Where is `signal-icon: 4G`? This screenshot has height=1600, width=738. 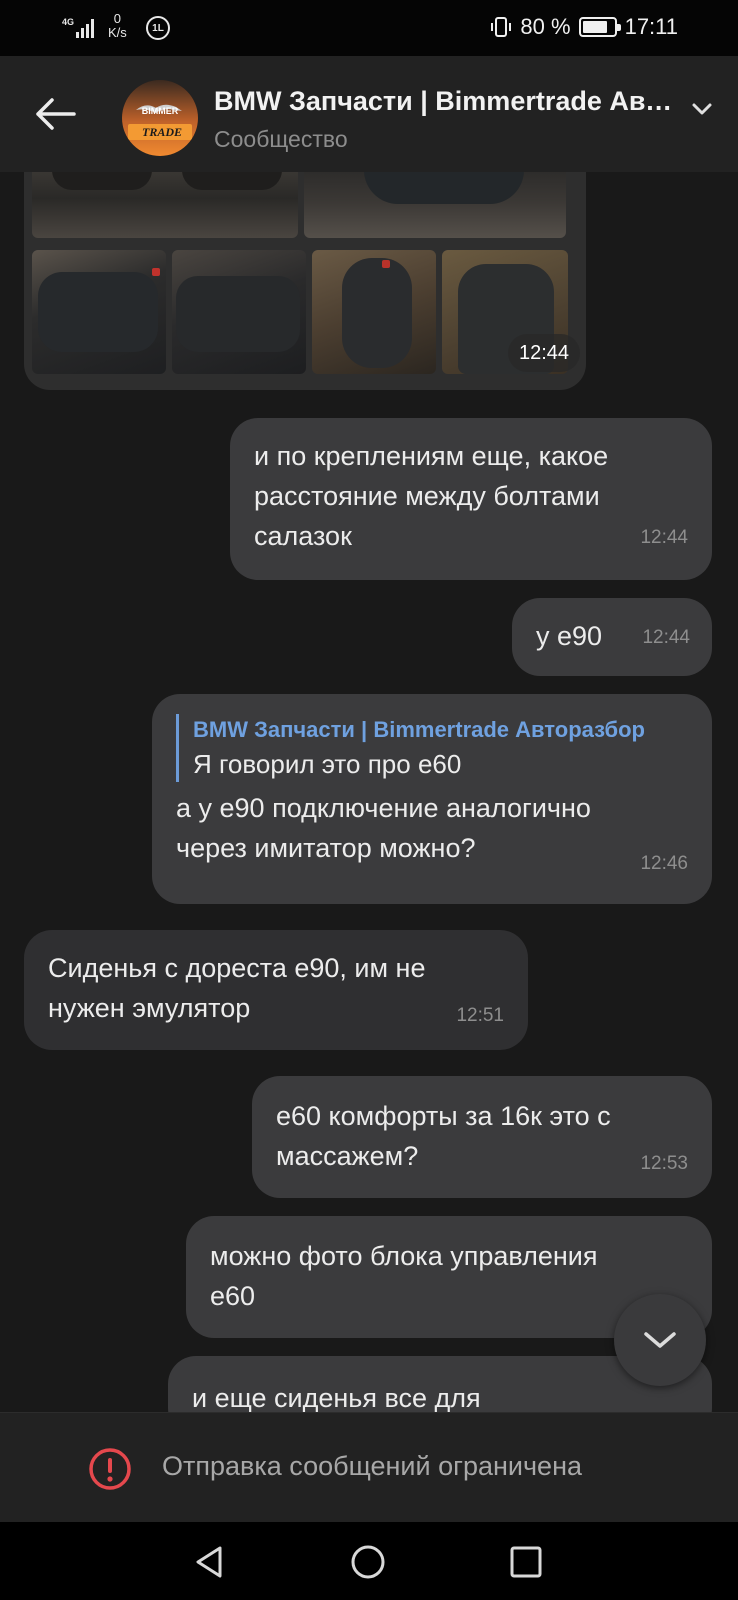
signal-icon: 4G is located at coordinates (78, 27).